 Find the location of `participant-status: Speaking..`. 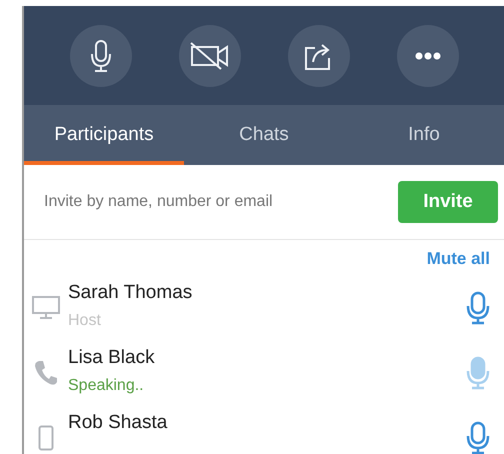

participant-status: Speaking.. is located at coordinates (106, 386).